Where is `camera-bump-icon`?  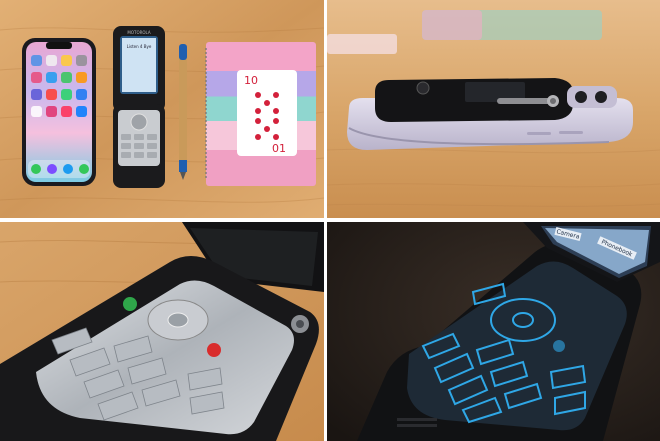
camera-bump-icon is located at coordinates (592, 97).